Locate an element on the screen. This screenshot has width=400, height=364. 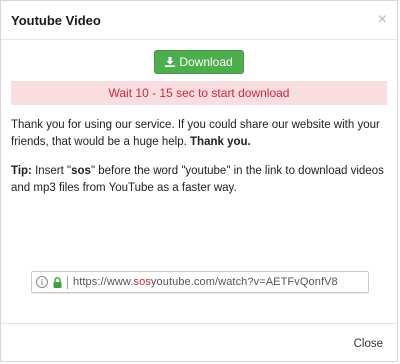
modal-footer: Close is located at coordinates (199, 343).